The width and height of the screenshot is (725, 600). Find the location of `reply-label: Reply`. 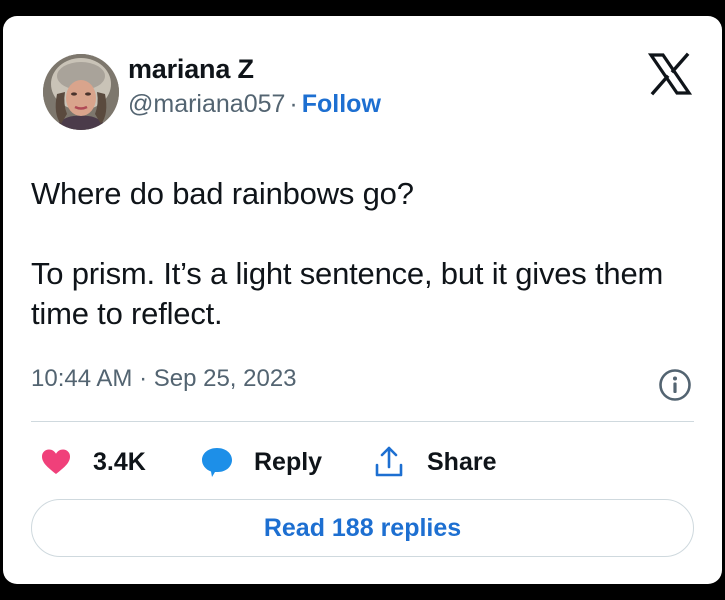

reply-label: Reply is located at coordinates (288, 461).